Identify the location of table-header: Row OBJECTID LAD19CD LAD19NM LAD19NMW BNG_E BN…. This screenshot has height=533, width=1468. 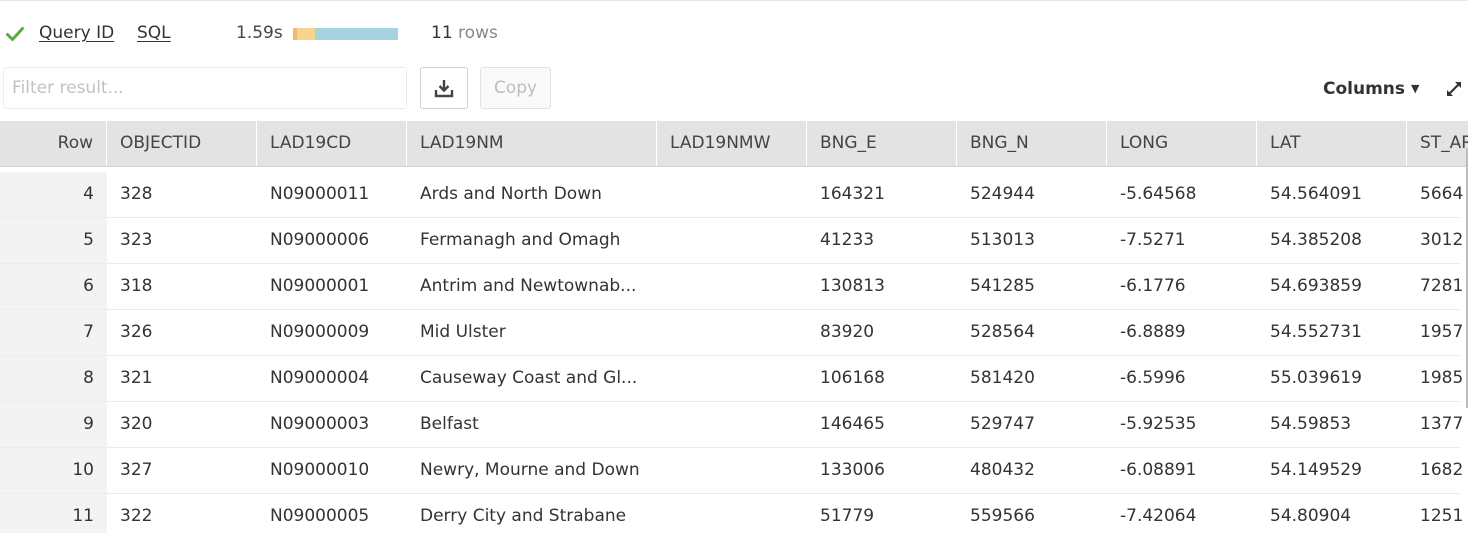
(734, 144).